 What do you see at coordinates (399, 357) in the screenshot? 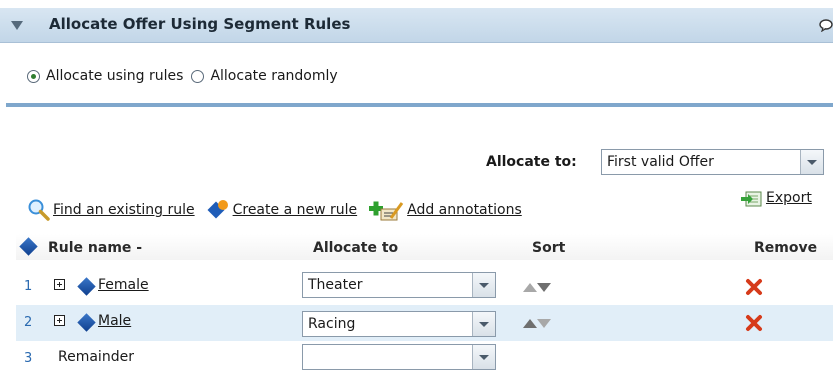
I see `row-allocate-select` at bounding box center [399, 357].